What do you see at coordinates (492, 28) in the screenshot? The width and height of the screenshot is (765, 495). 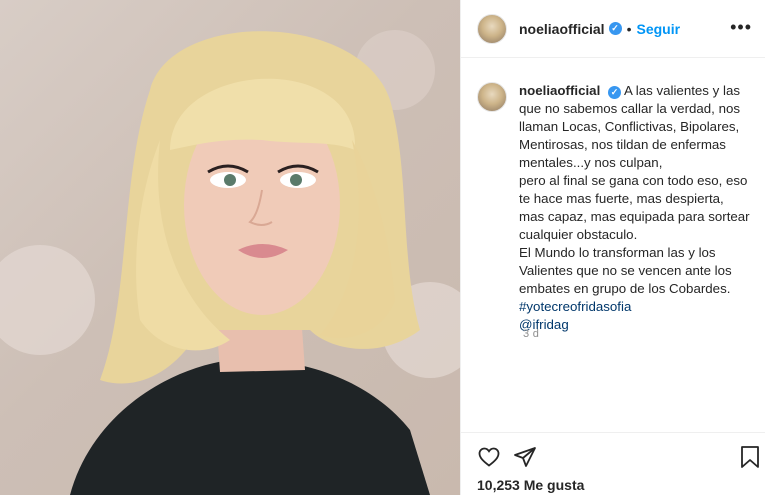 I see `avatar` at bounding box center [492, 28].